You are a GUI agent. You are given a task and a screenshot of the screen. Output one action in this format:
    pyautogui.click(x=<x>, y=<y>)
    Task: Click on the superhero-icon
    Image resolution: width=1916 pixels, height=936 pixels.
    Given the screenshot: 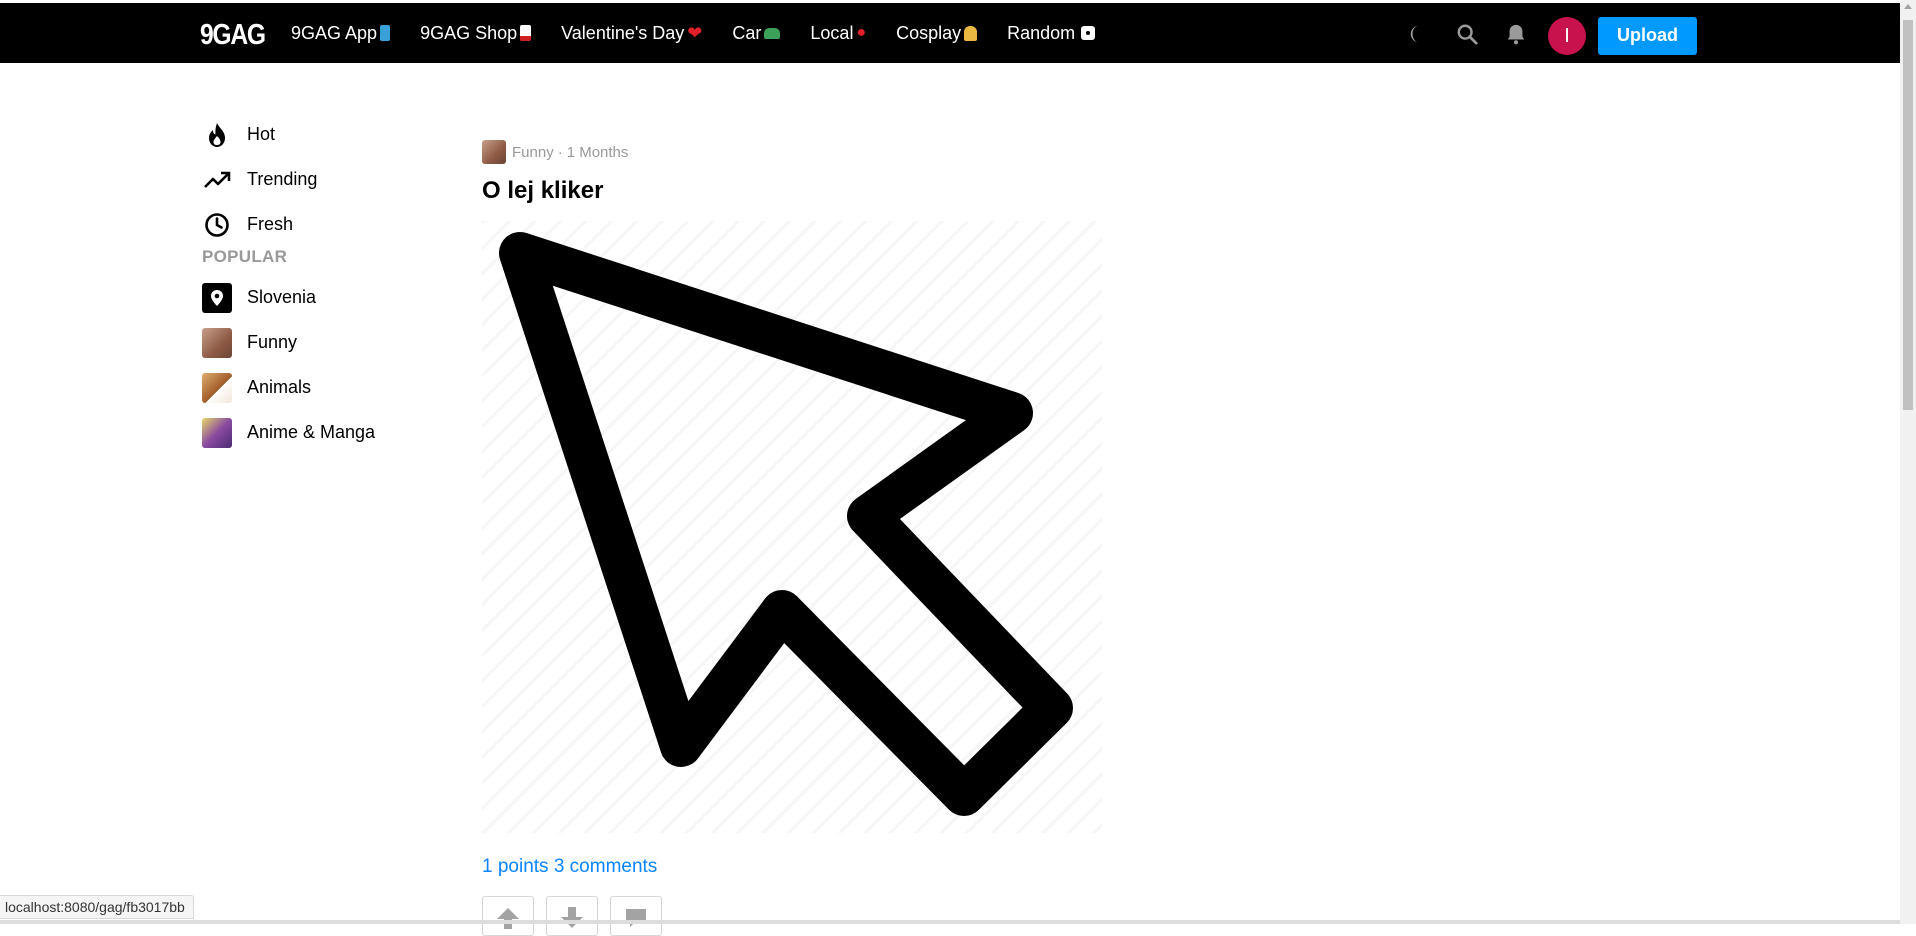 What is the action you would take?
    pyautogui.click(x=971, y=33)
    